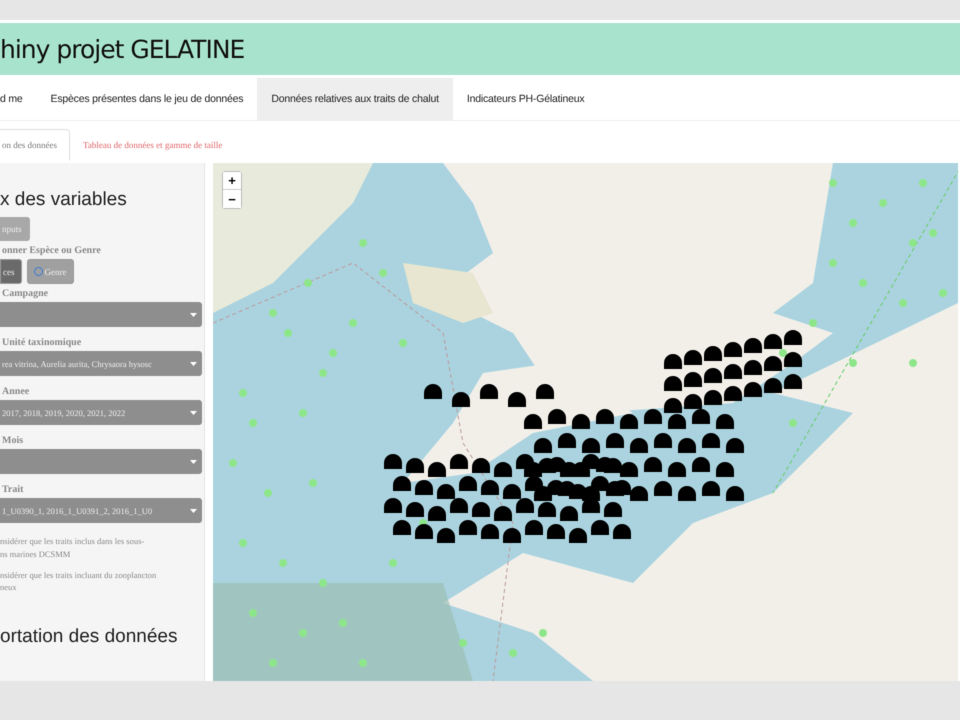  Describe the element at coordinates (89, 637) in the screenshot. I see `section-heading: ortation des données` at that location.